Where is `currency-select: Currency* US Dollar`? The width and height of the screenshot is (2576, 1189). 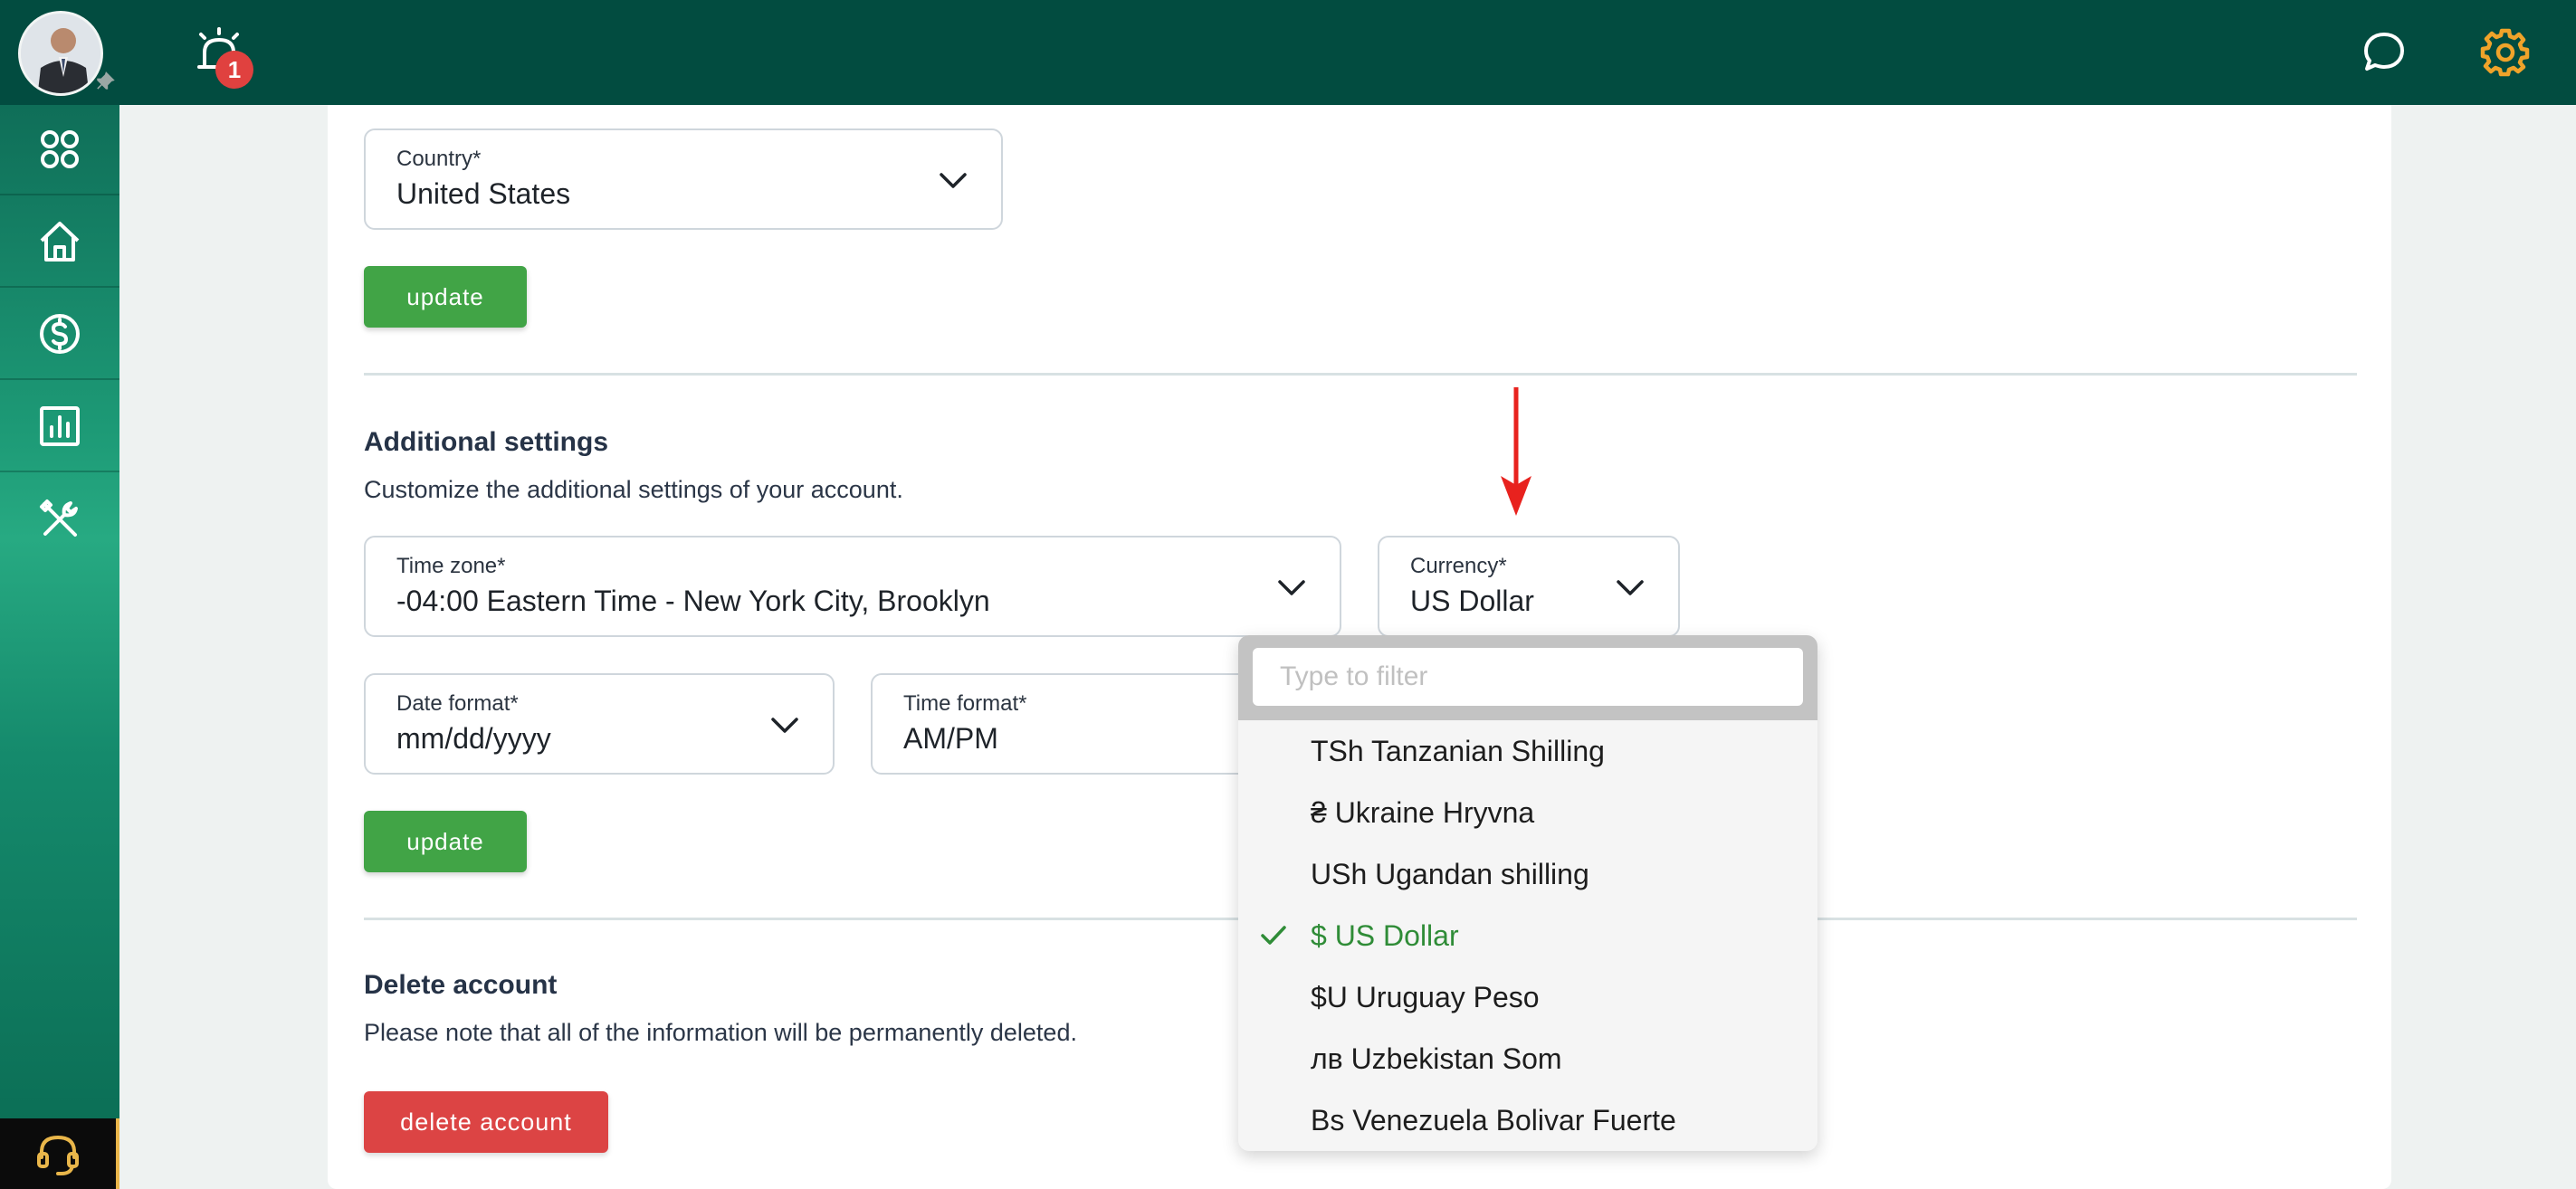 currency-select: Currency* US Dollar is located at coordinates (1529, 586).